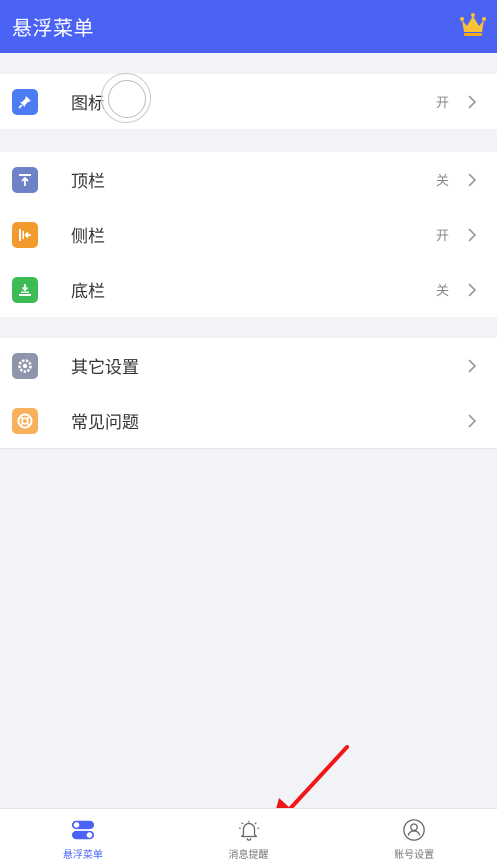 The width and height of the screenshot is (497, 861). What do you see at coordinates (248, 420) in the screenshot?
I see `menu-item-faq: 常见问题` at bounding box center [248, 420].